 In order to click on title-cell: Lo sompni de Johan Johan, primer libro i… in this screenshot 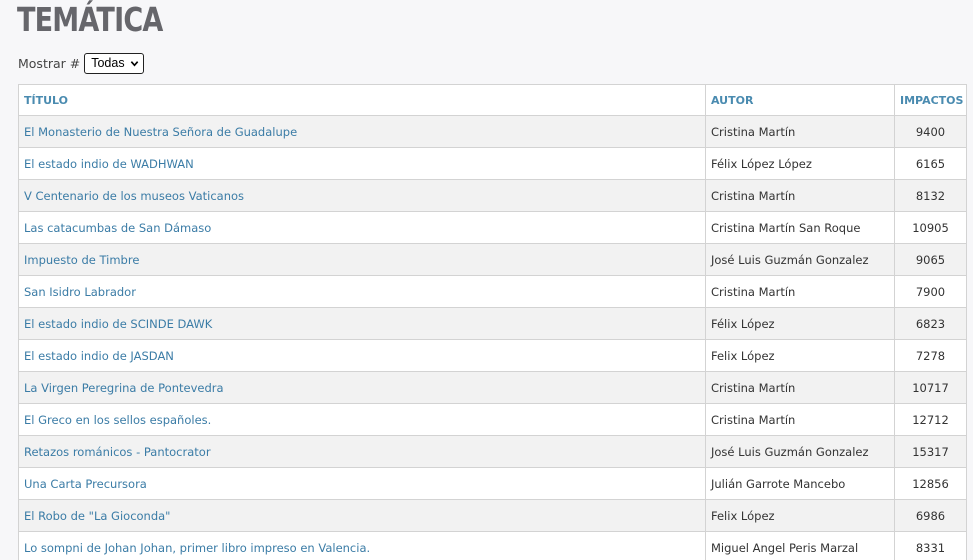, I will do `click(362, 545)`.